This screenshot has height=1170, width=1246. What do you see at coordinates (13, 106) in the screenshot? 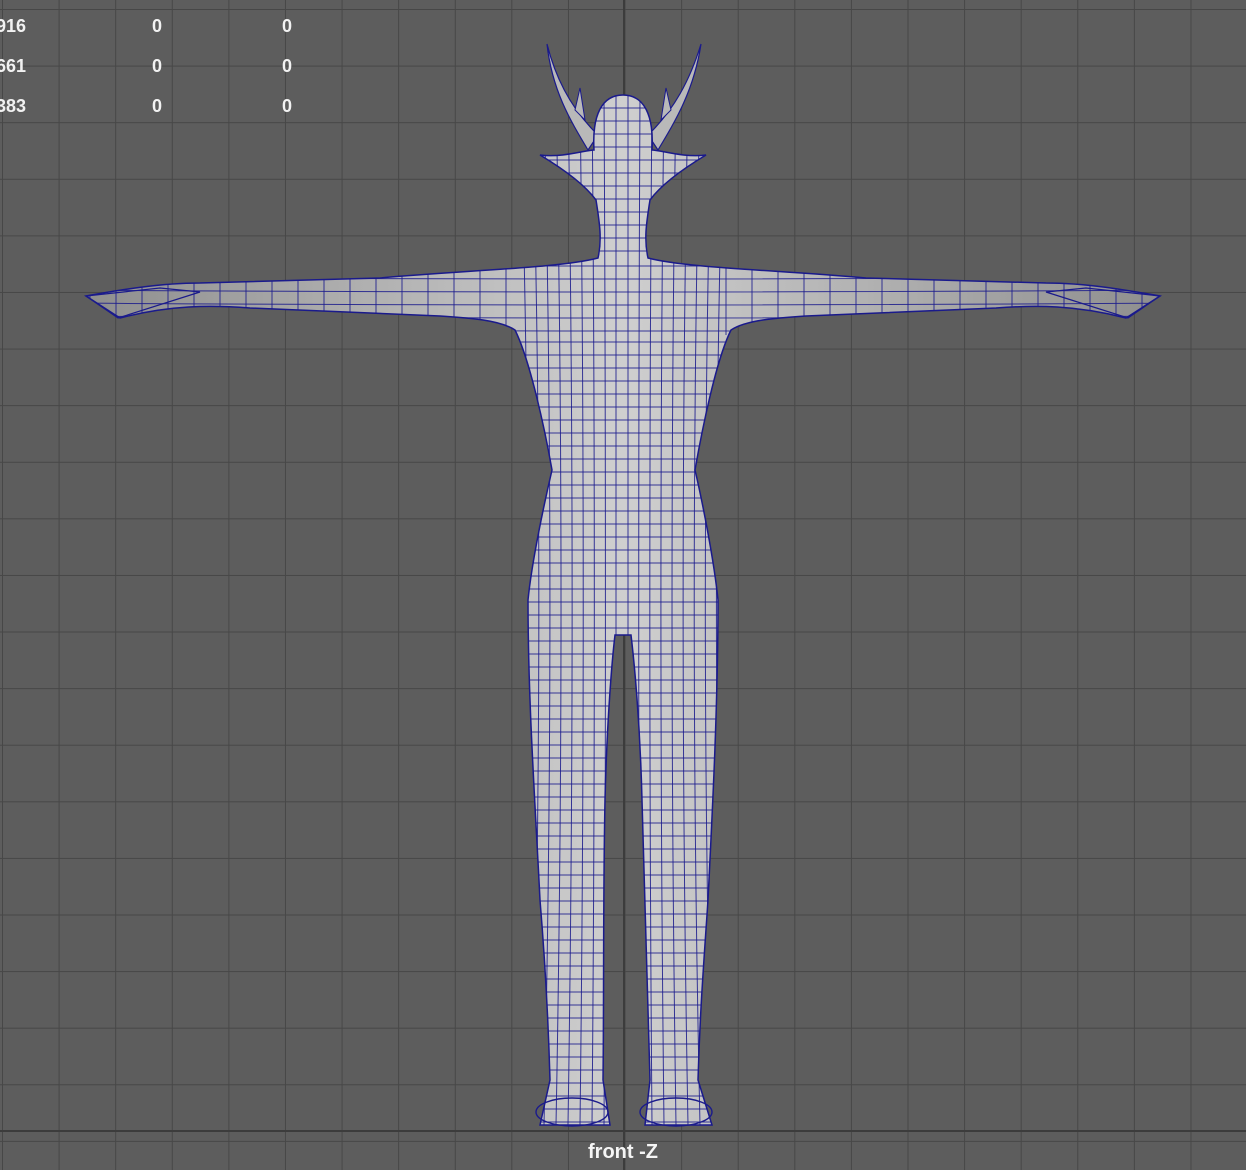
I see `hud-value: 383` at bounding box center [13, 106].